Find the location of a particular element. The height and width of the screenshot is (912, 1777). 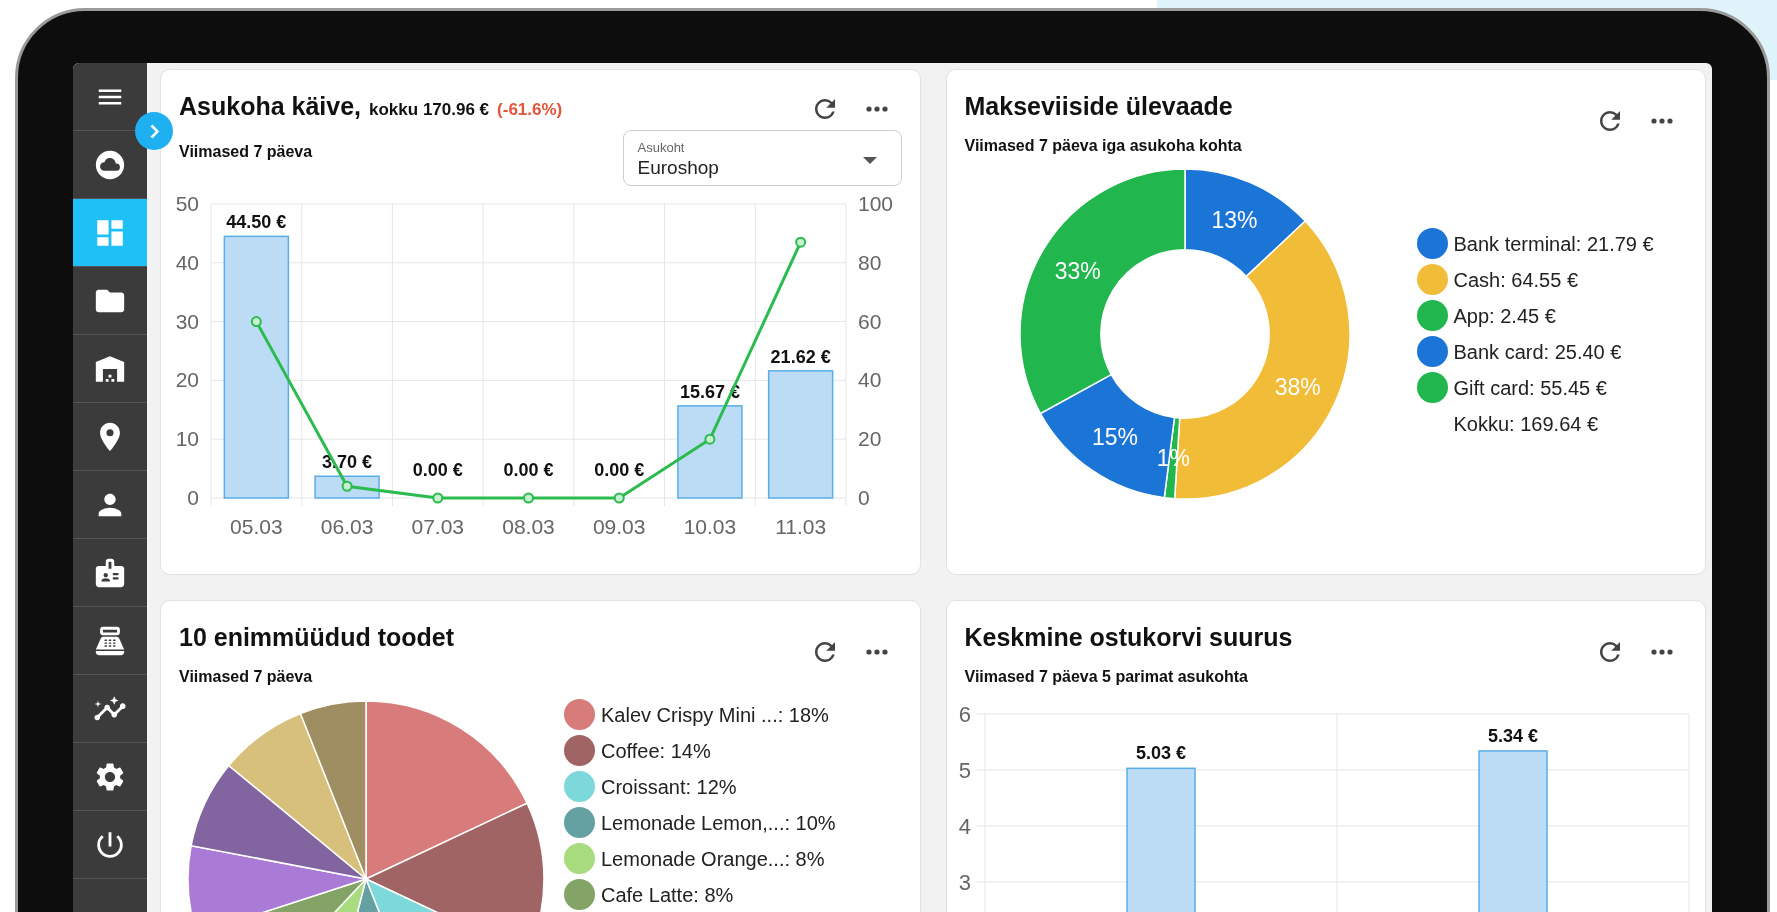

slice-label: 33% is located at coordinates (1077, 270).